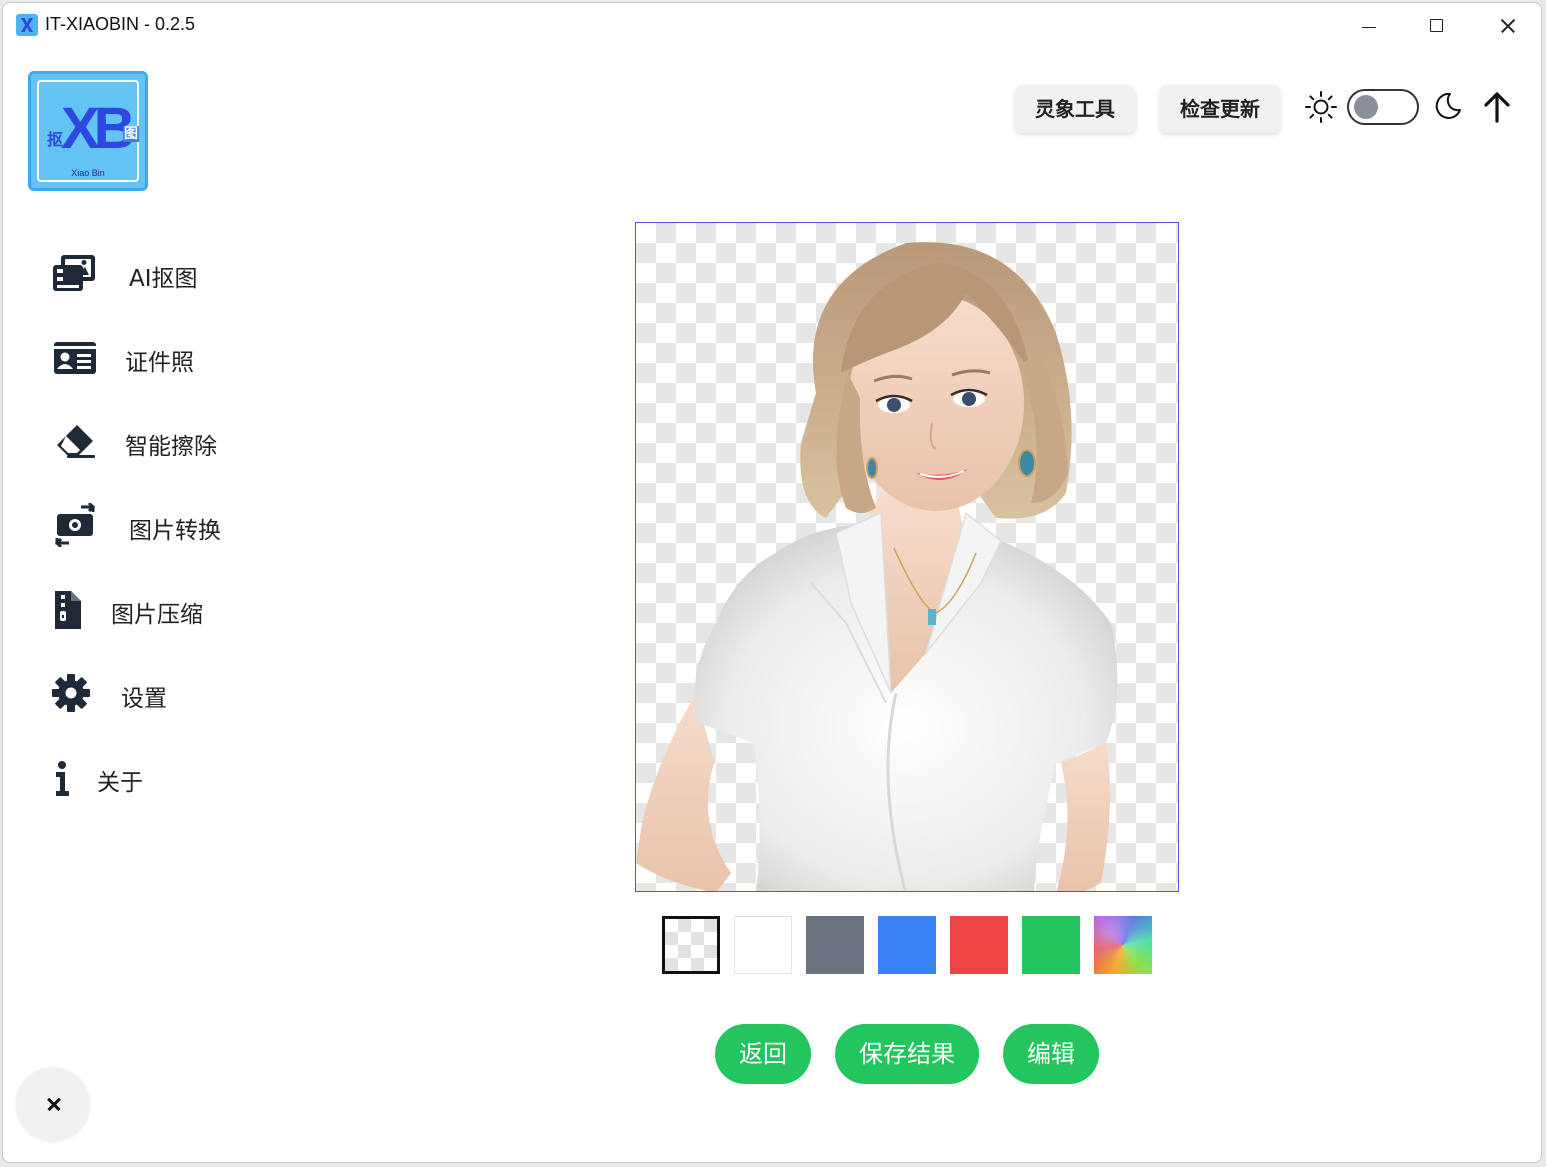 The height and width of the screenshot is (1167, 1546). I want to click on maximize-button, so click(1437, 25).